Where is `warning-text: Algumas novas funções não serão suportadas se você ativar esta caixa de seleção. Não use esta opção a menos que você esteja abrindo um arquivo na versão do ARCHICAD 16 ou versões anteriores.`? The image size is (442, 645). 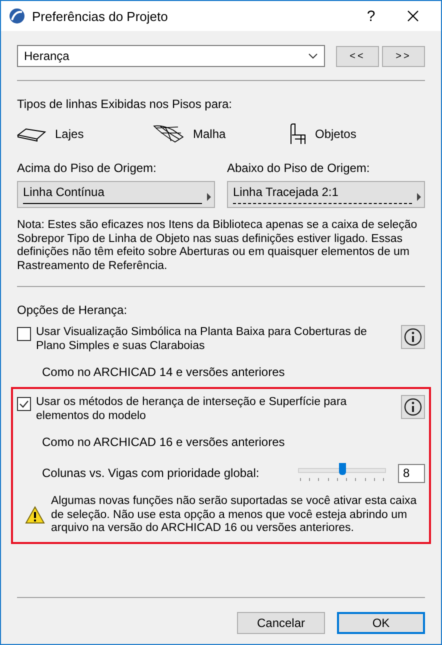
warning-text: Algumas novas funções não serão suportadas se você ativar esta caixa de seleção. Não use esta opção a menos que você esteja abrindo um arquivo na versão do ARCHICAD 16 ou versões anteriores. is located at coordinates (234, 515).